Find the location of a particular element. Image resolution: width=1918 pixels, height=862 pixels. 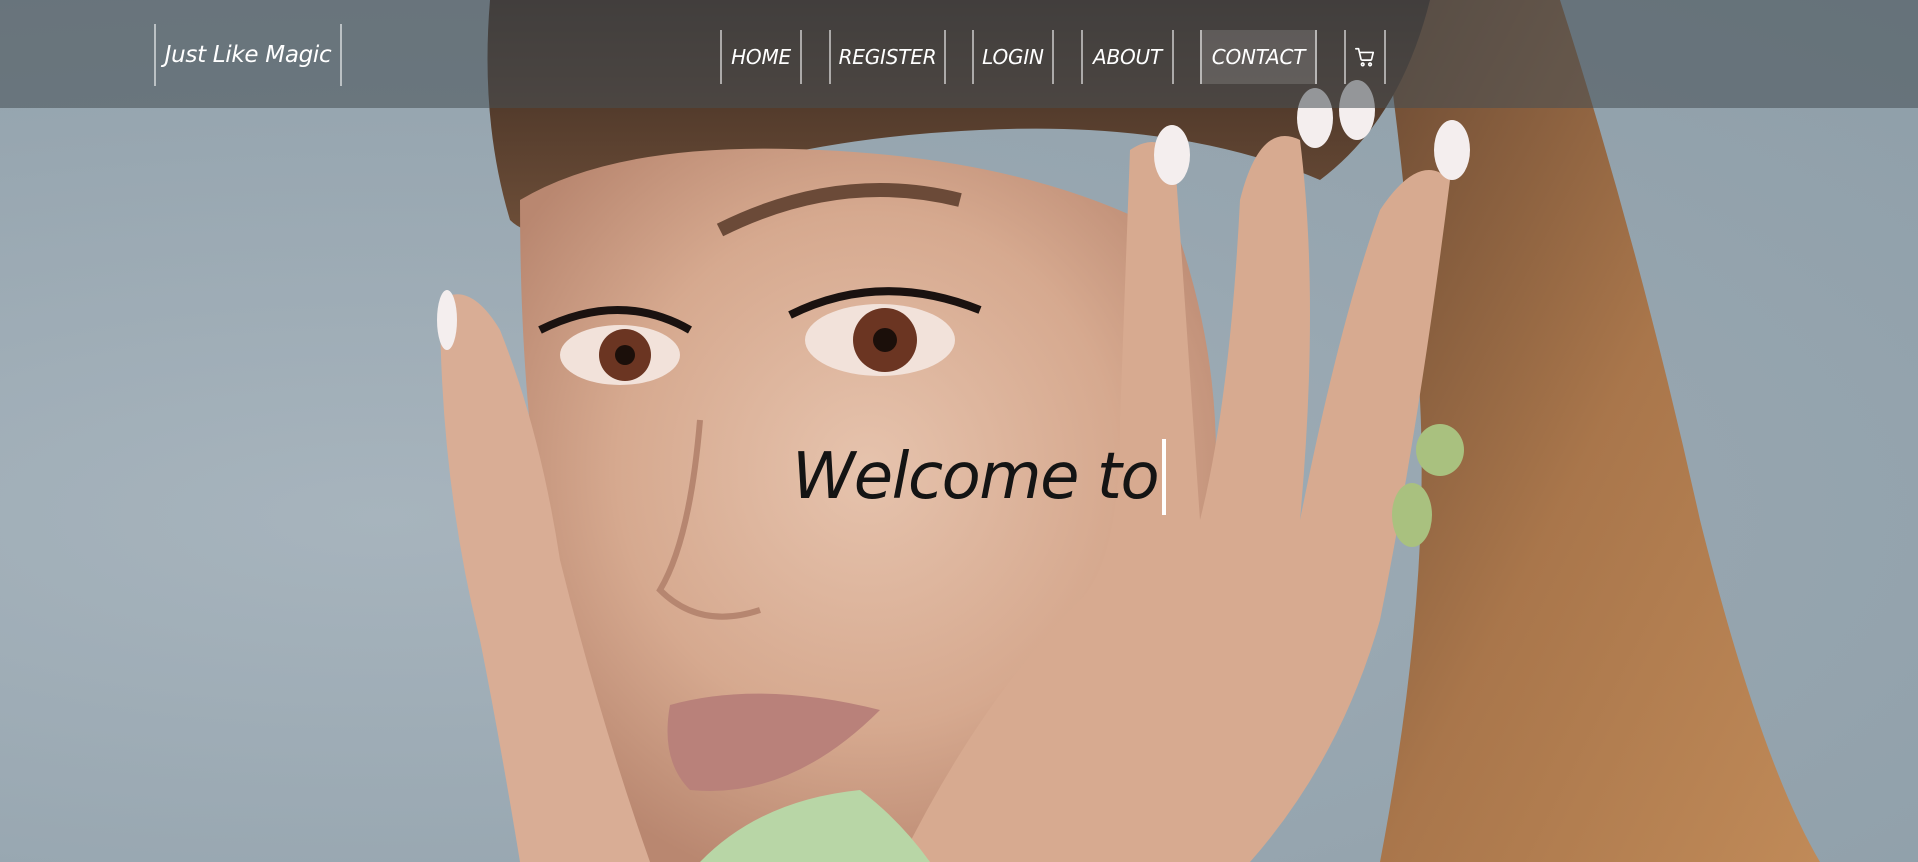

nav-link-contact: CONTACT is located at coordinates (1258, 57).